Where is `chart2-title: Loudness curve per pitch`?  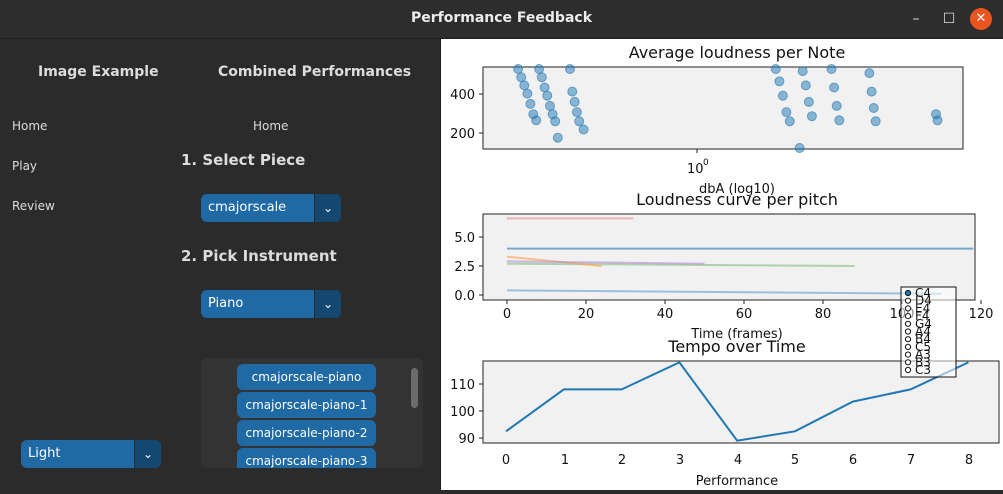
chart2-title: Loudness curve per pitch is located at coordinates (737, 199).